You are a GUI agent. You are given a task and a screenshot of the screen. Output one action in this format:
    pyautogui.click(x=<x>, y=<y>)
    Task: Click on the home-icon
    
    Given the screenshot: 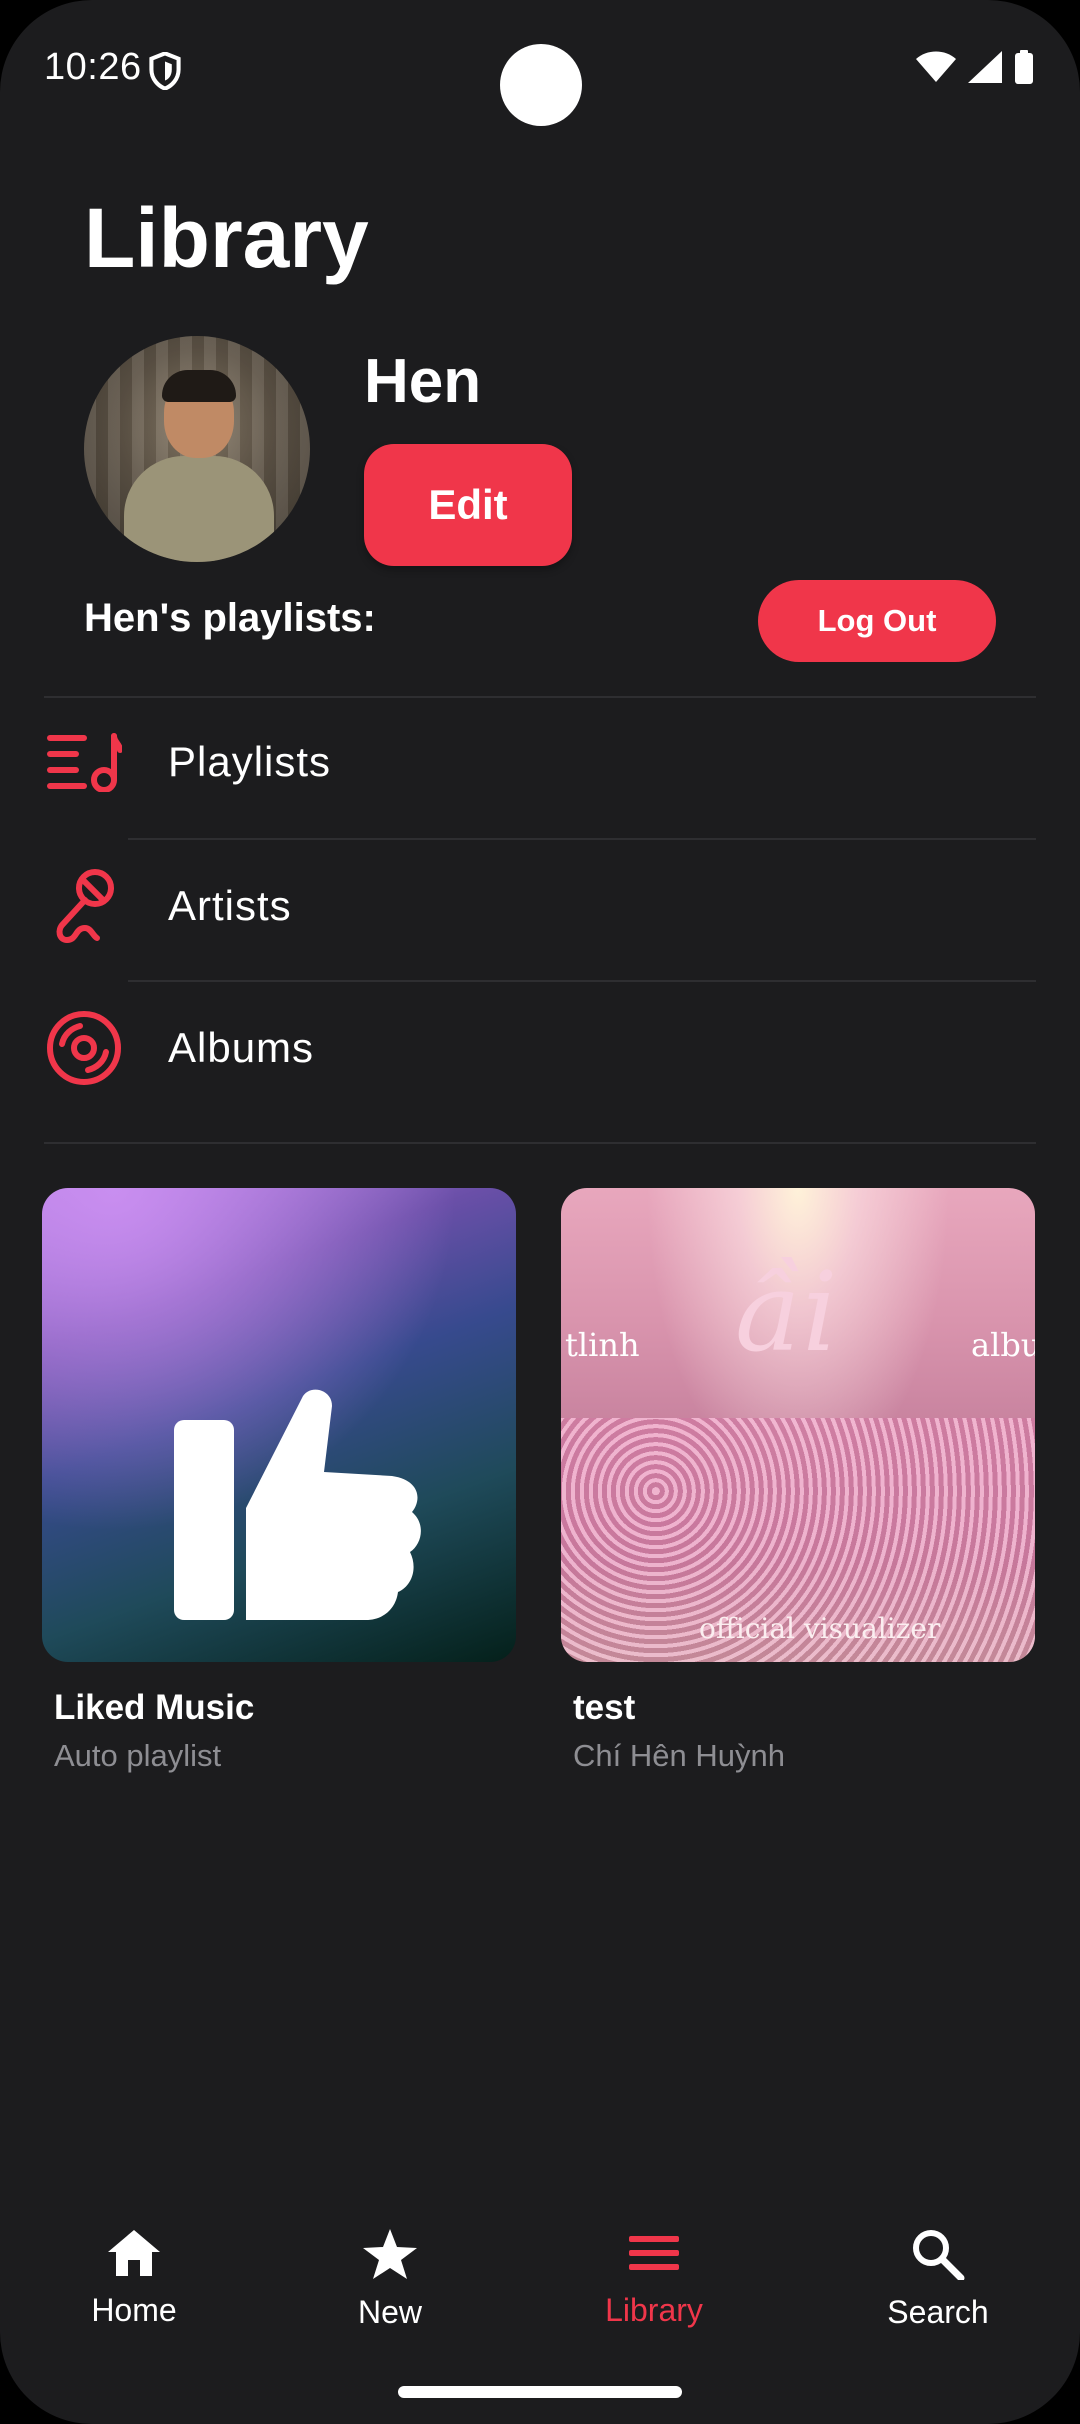 What is the action you would take?
    pyautogui.click(x=134, y=2253)
    